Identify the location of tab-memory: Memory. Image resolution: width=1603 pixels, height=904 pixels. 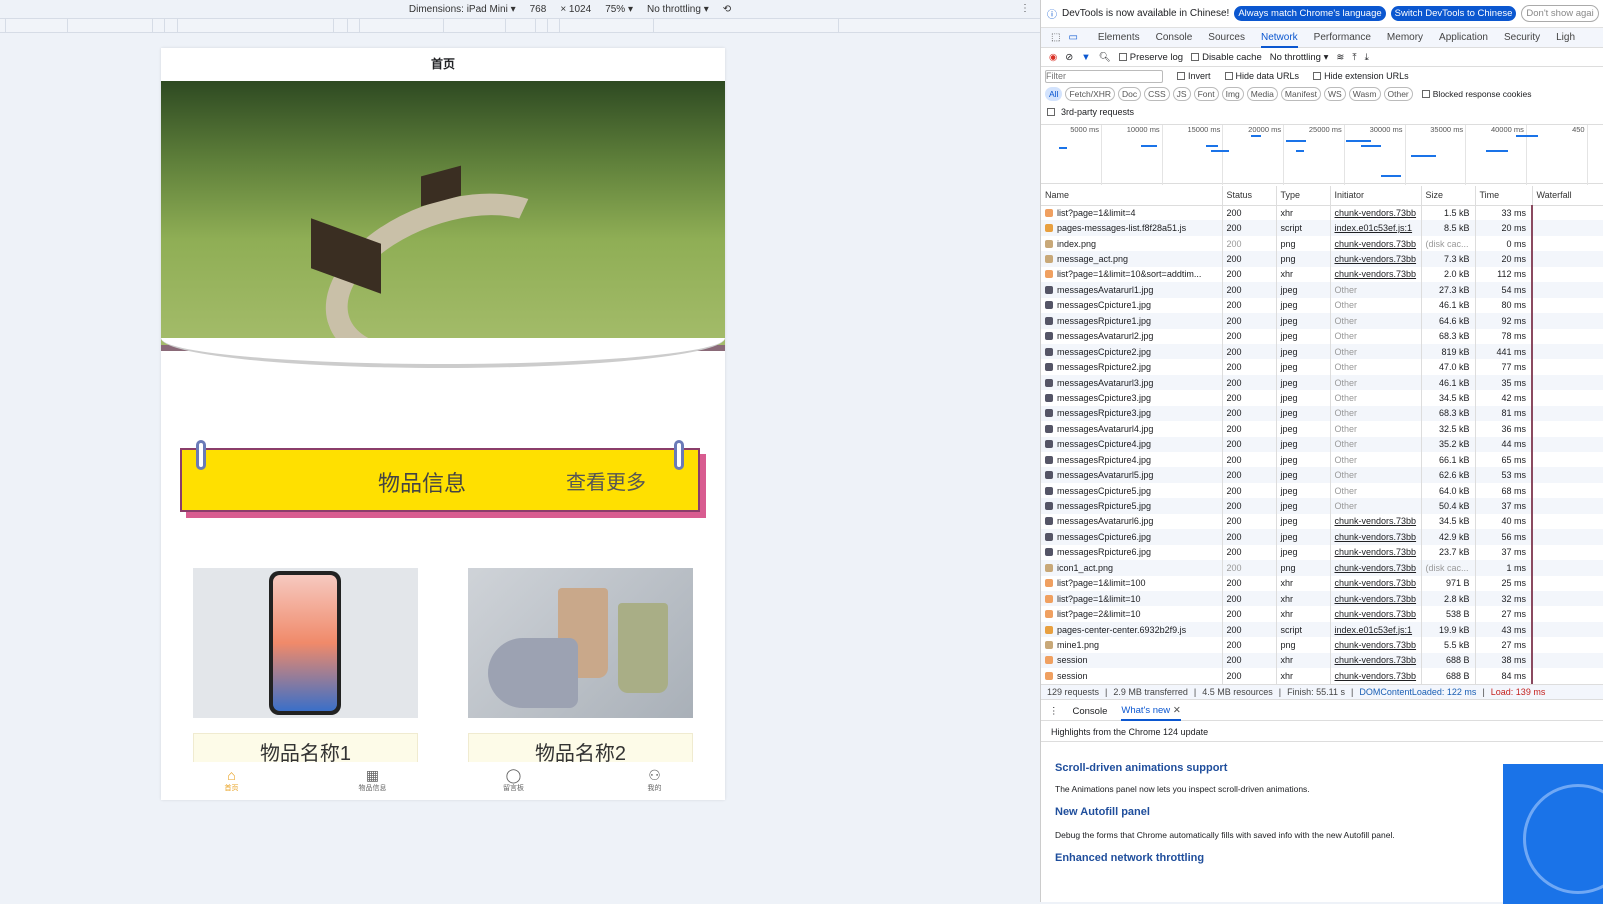
(1405, 37).